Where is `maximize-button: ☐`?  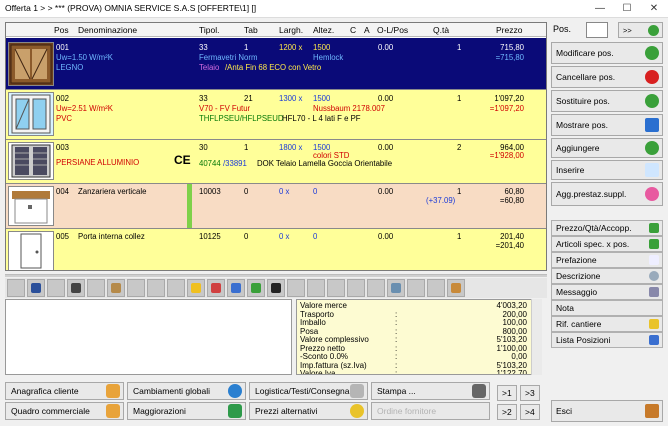
maximize-button: ☐ is located at coordinates (627, 9).